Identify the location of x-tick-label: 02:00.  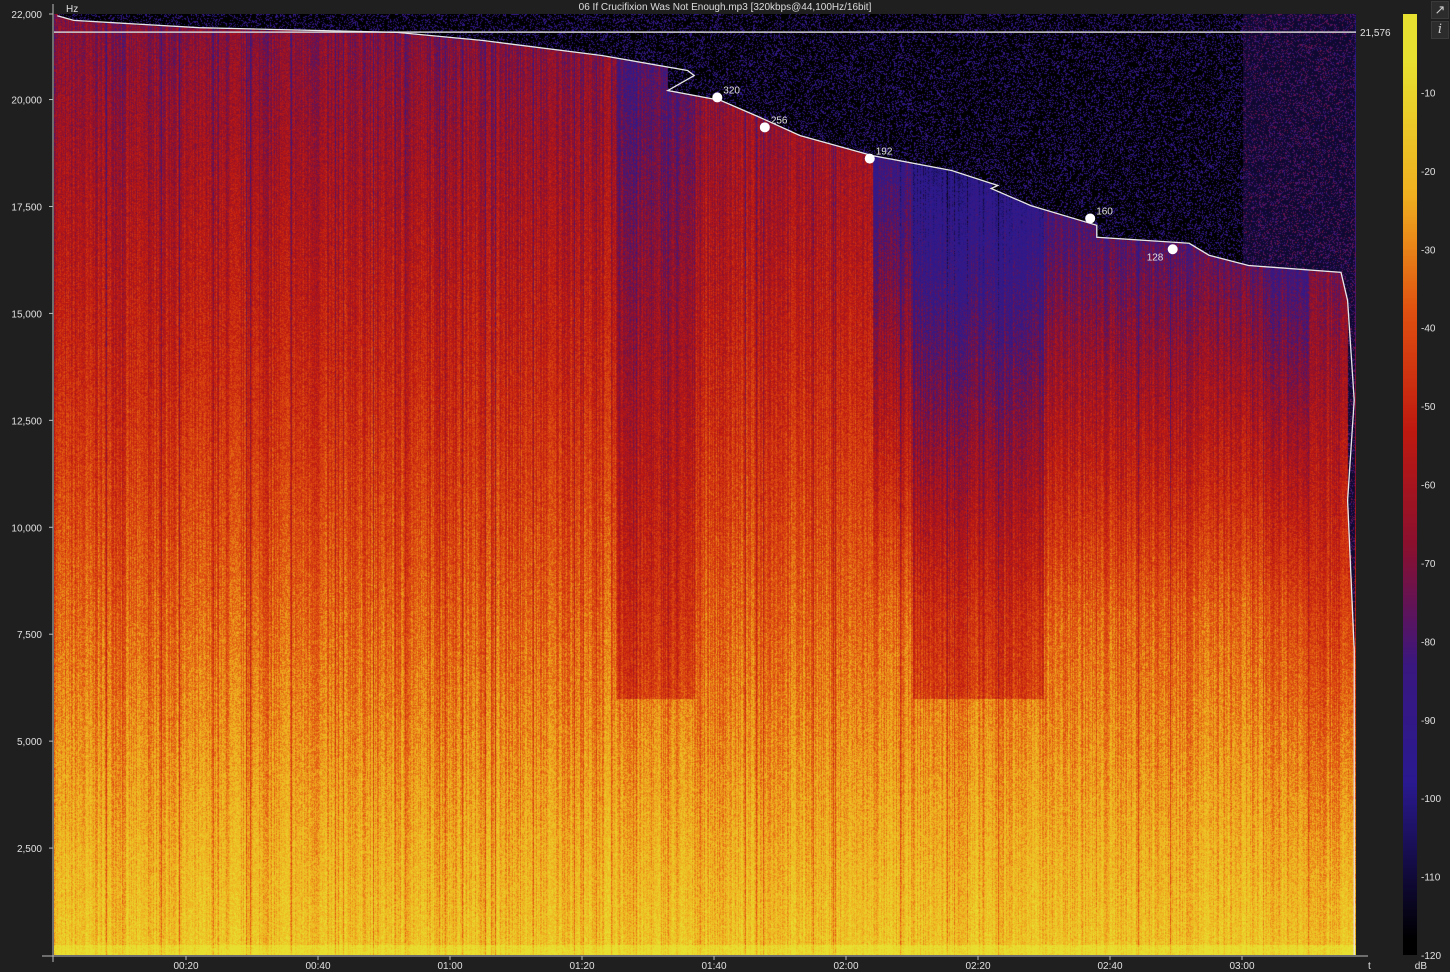
(845, 966).